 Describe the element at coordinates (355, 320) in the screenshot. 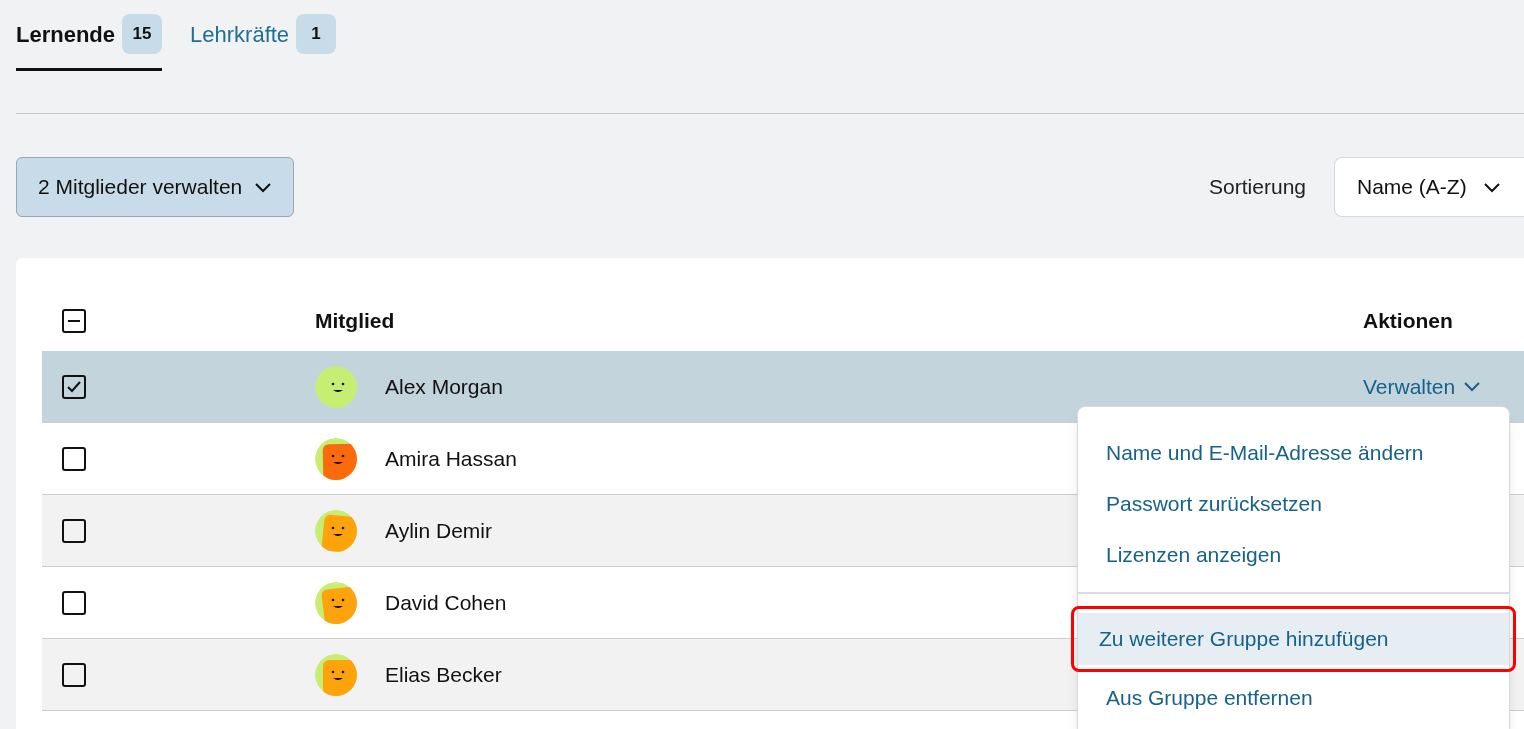

I see `column-header: Mitglied` at that location.